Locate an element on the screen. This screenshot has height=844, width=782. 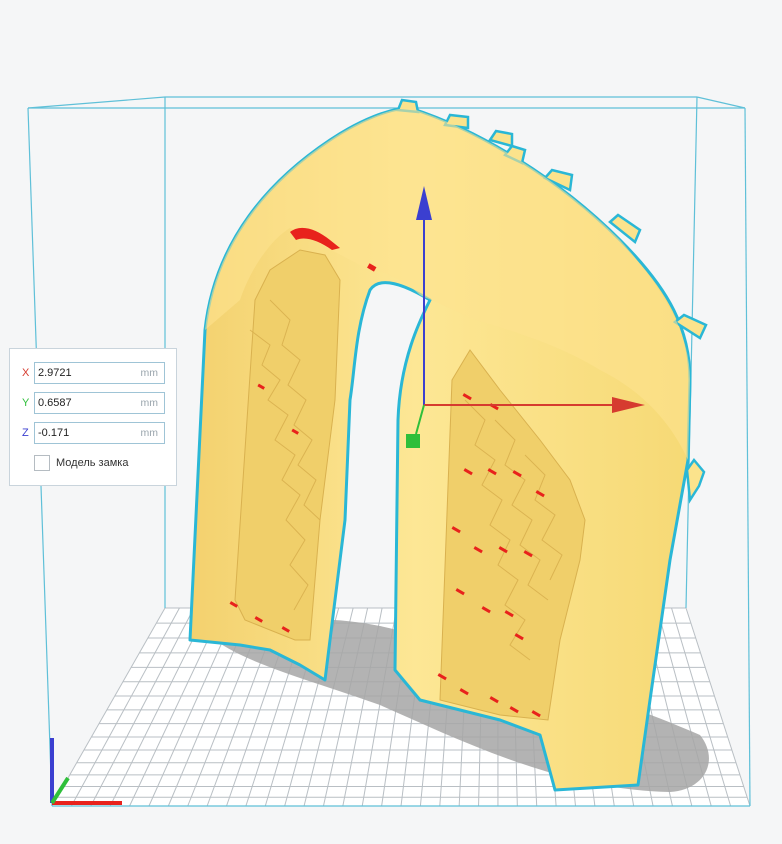
z-row: Z mm is located at coordinates (94, 434).